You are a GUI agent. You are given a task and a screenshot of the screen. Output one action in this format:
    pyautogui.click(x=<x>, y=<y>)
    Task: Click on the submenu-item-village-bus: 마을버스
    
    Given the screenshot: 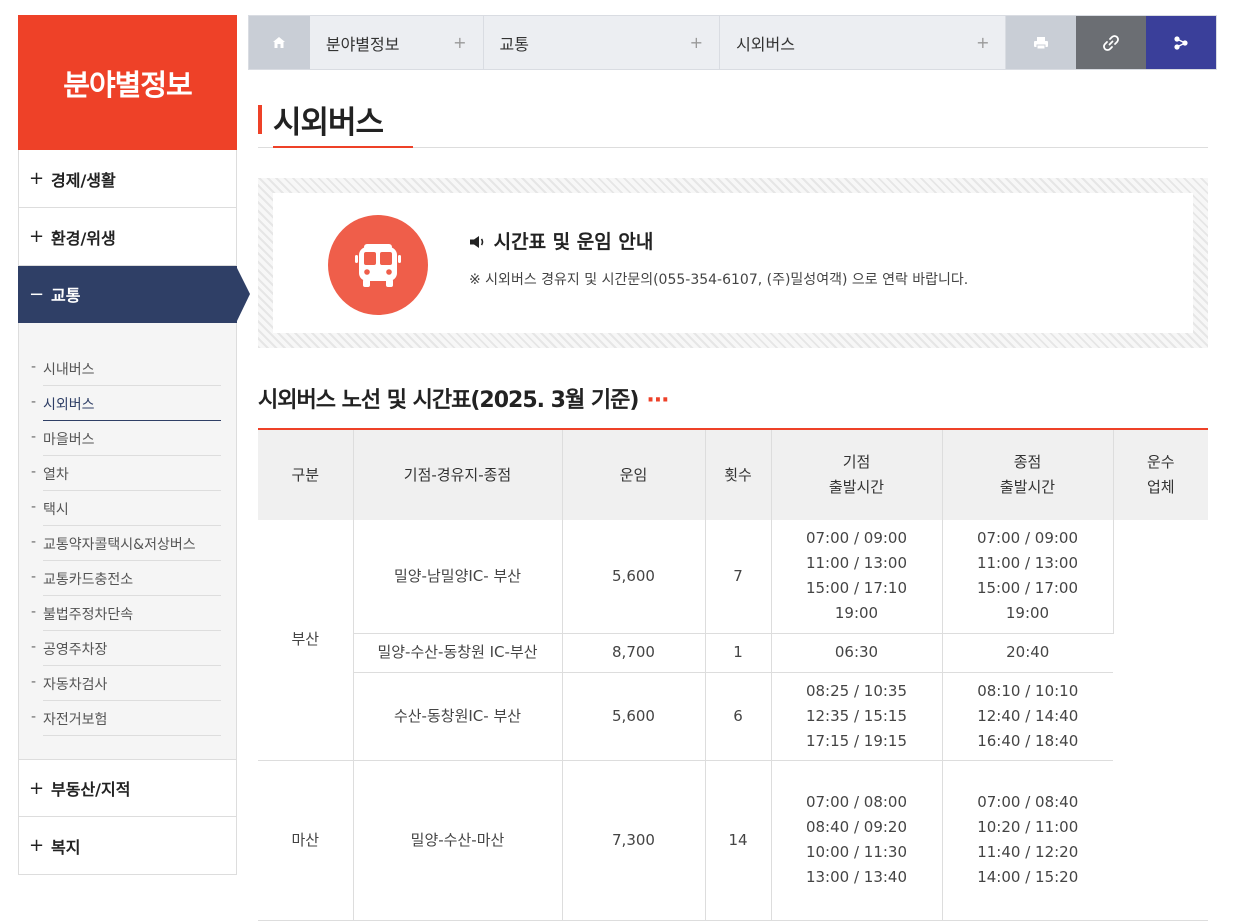 What is the action you would take?
    pyautogui.click(x=126, y=438)
    